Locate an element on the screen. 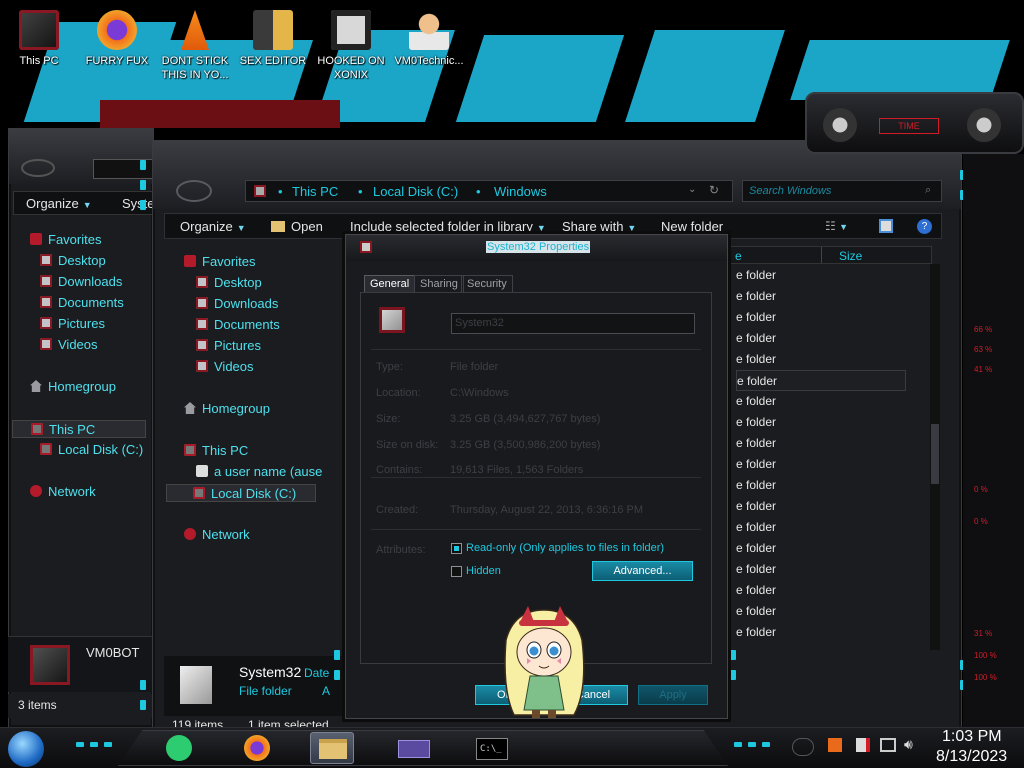  clock-time: 1:03 PM is located at coordinates (972, 737).